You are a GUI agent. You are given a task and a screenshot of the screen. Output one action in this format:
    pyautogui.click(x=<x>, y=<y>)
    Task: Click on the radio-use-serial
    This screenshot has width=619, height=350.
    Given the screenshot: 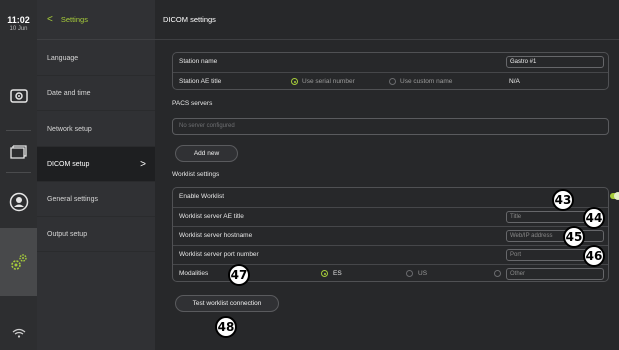 What is the action you would take?
    pyautogui.click(x=294, y=81)
    